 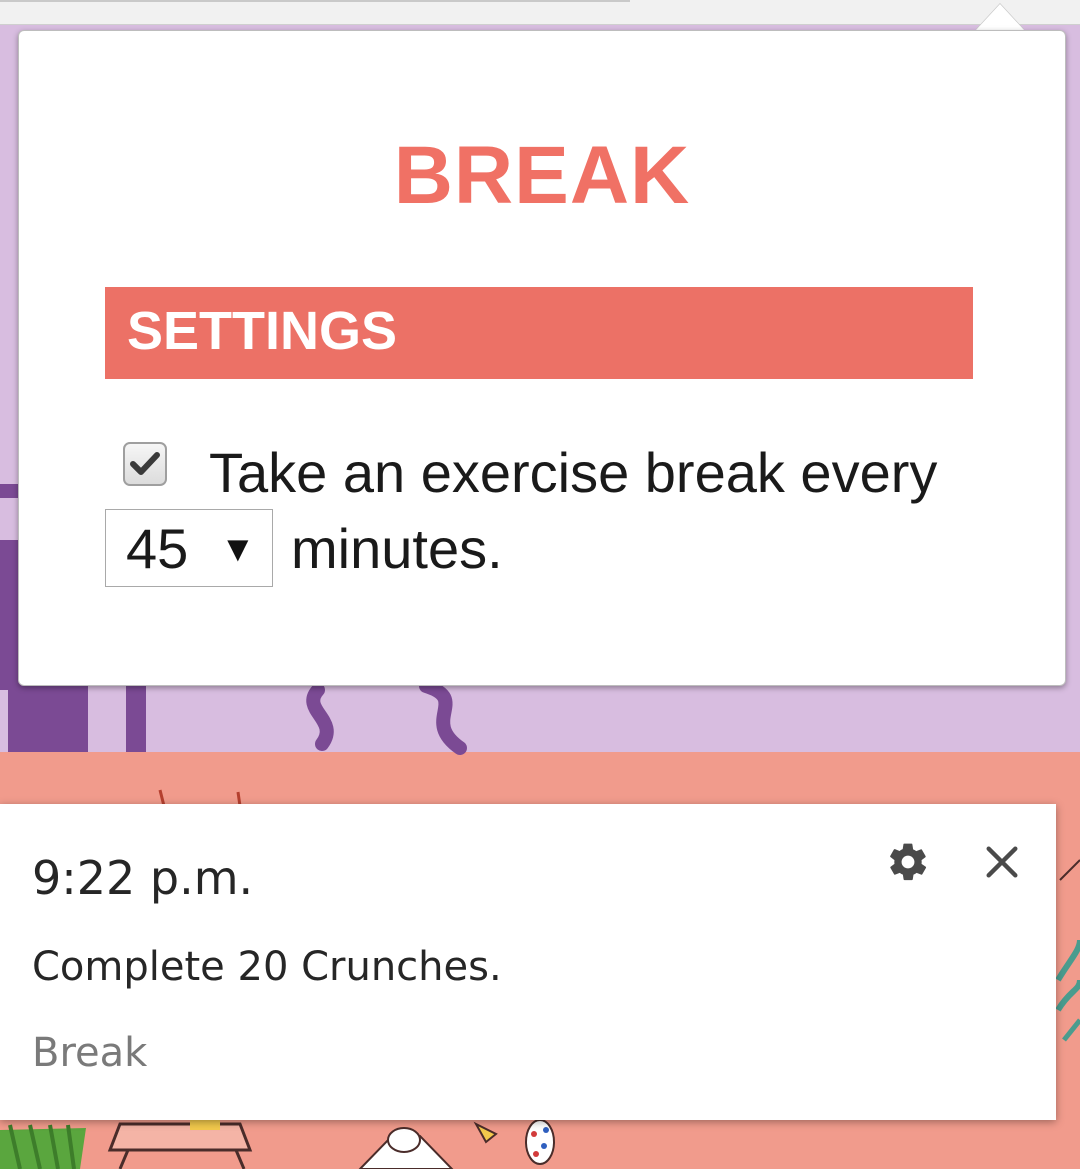 I want to click on popup-pointer, so click(x=1000, y=17).